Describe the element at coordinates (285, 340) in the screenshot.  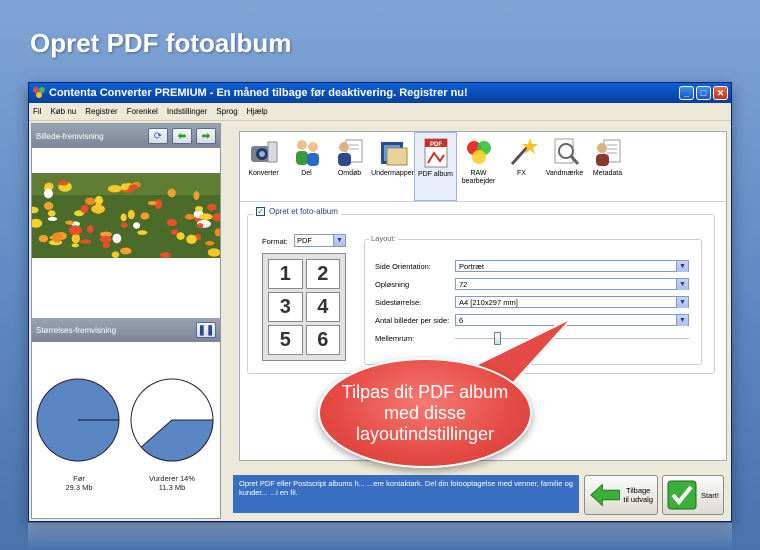
I see `layout-cell: 5` at that location.